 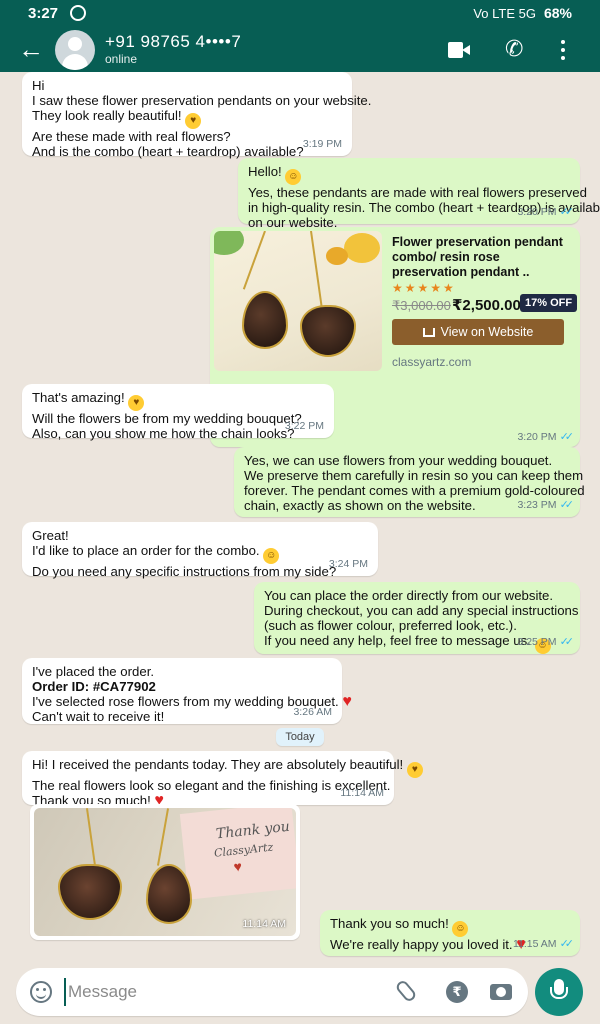 What do you see at coordinates (563, 52) in the screenshot?
I see `more-menu-icon` at bounding box center [563, 52].